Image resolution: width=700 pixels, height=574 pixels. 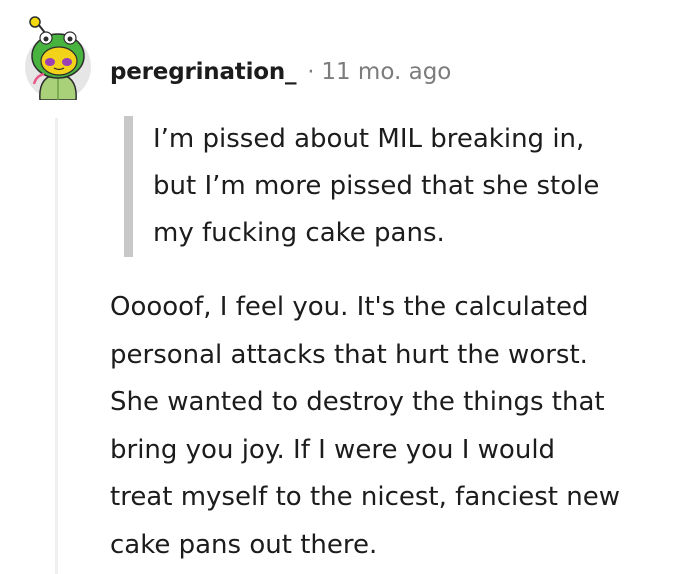 What do you see at coordinates (58, 57) in the screenshot?
I see `snoo-avatar-icon` at bounding box center [58, 57].